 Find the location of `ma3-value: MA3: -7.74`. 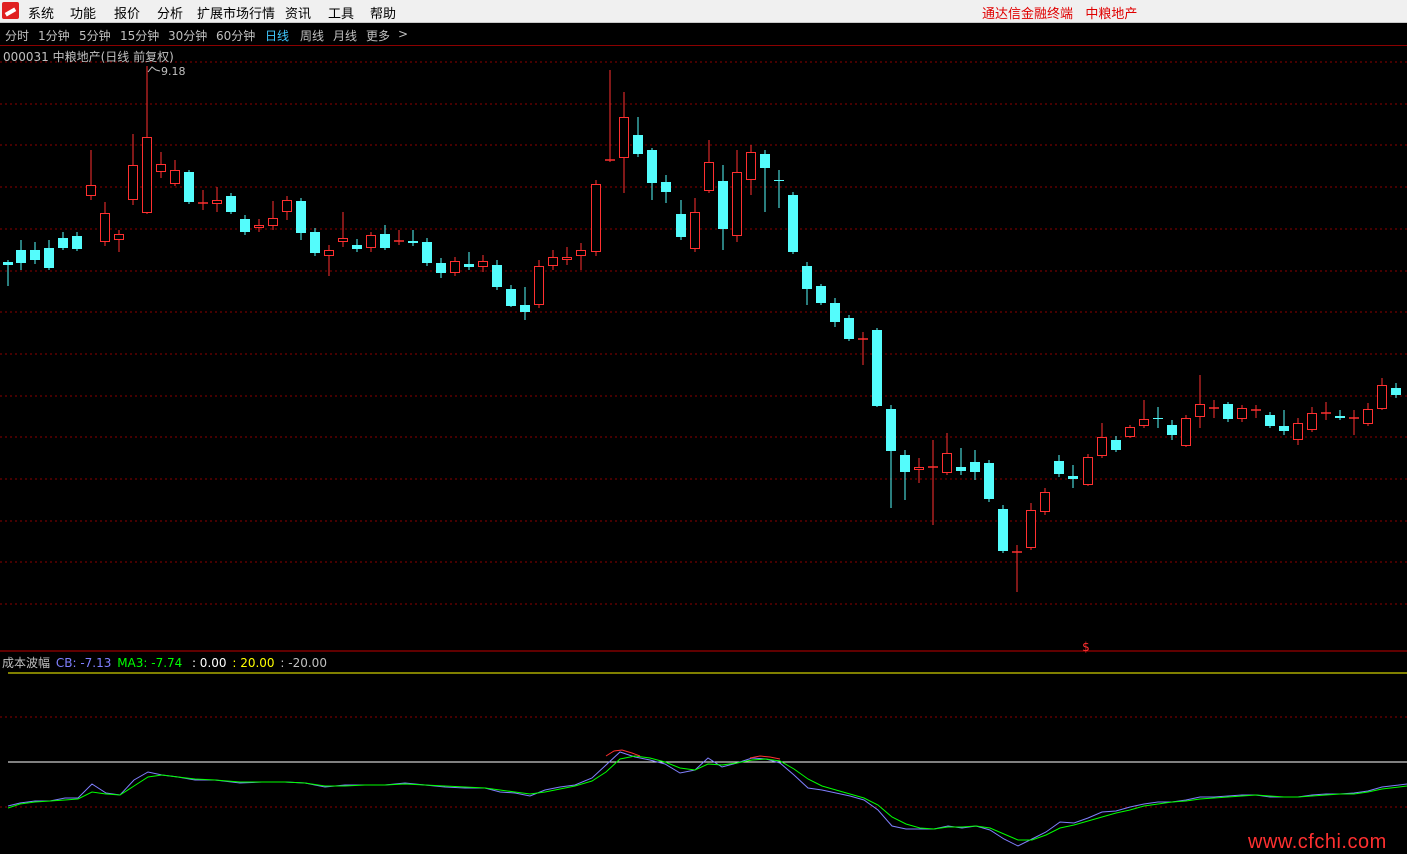

ma3-value: MA3: -7.74 is located at coordinates (150, 663).